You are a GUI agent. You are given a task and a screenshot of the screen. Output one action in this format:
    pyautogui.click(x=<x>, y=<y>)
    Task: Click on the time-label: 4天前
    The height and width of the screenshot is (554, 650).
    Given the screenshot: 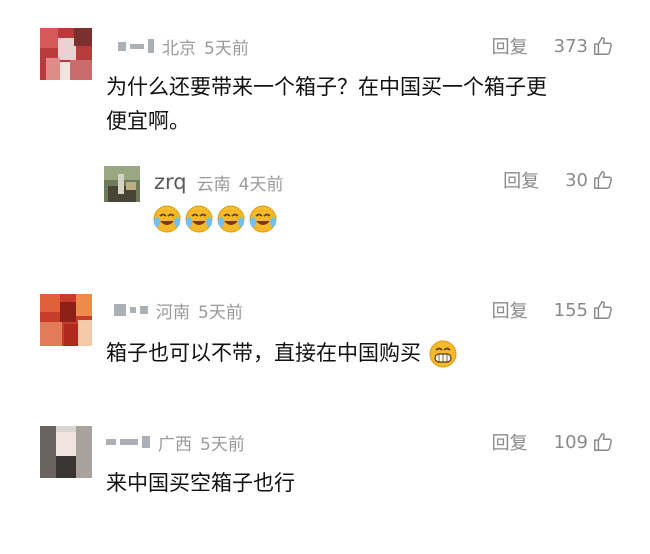 What is the action you would take?
    pyautogui.click(x=261, y=184)
    